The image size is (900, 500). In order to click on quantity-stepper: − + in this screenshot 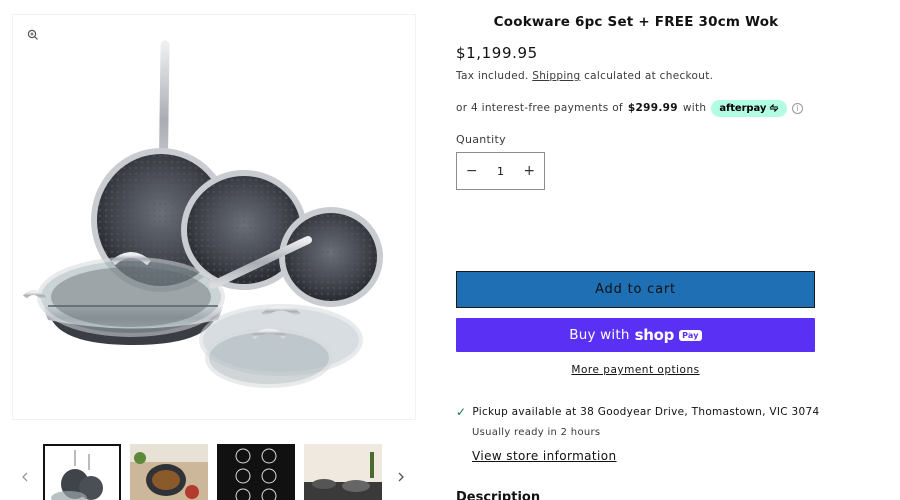, I will do `click(500, 171)`.